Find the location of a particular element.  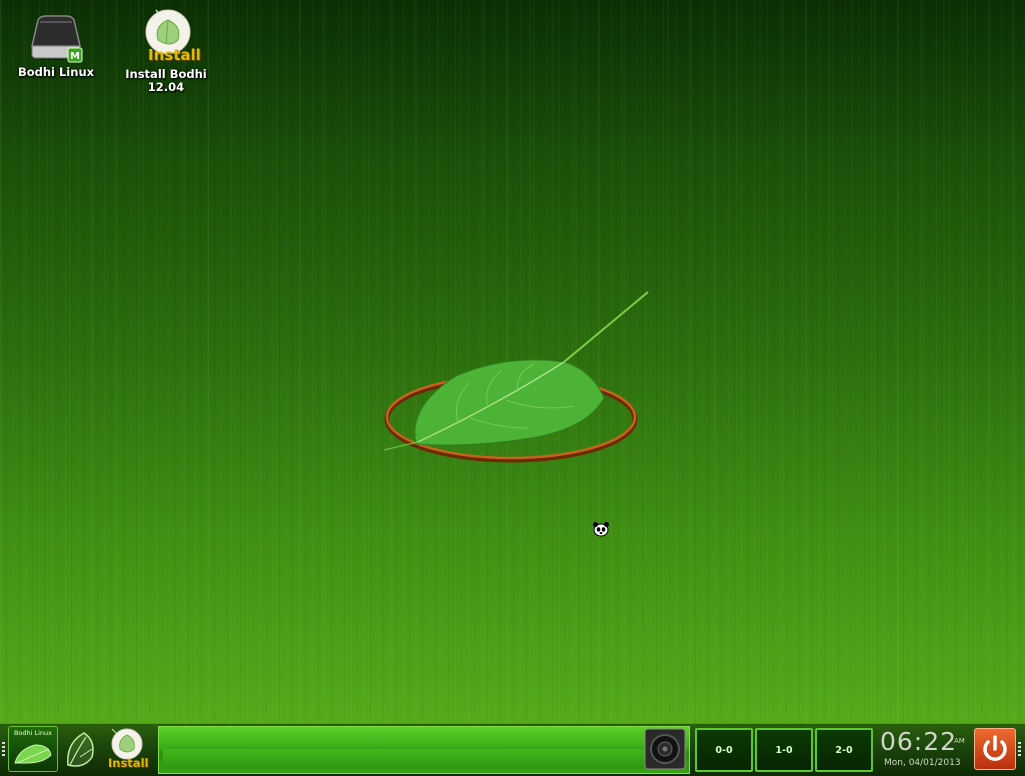

speaker-icon is located at coordinates (665, 749).